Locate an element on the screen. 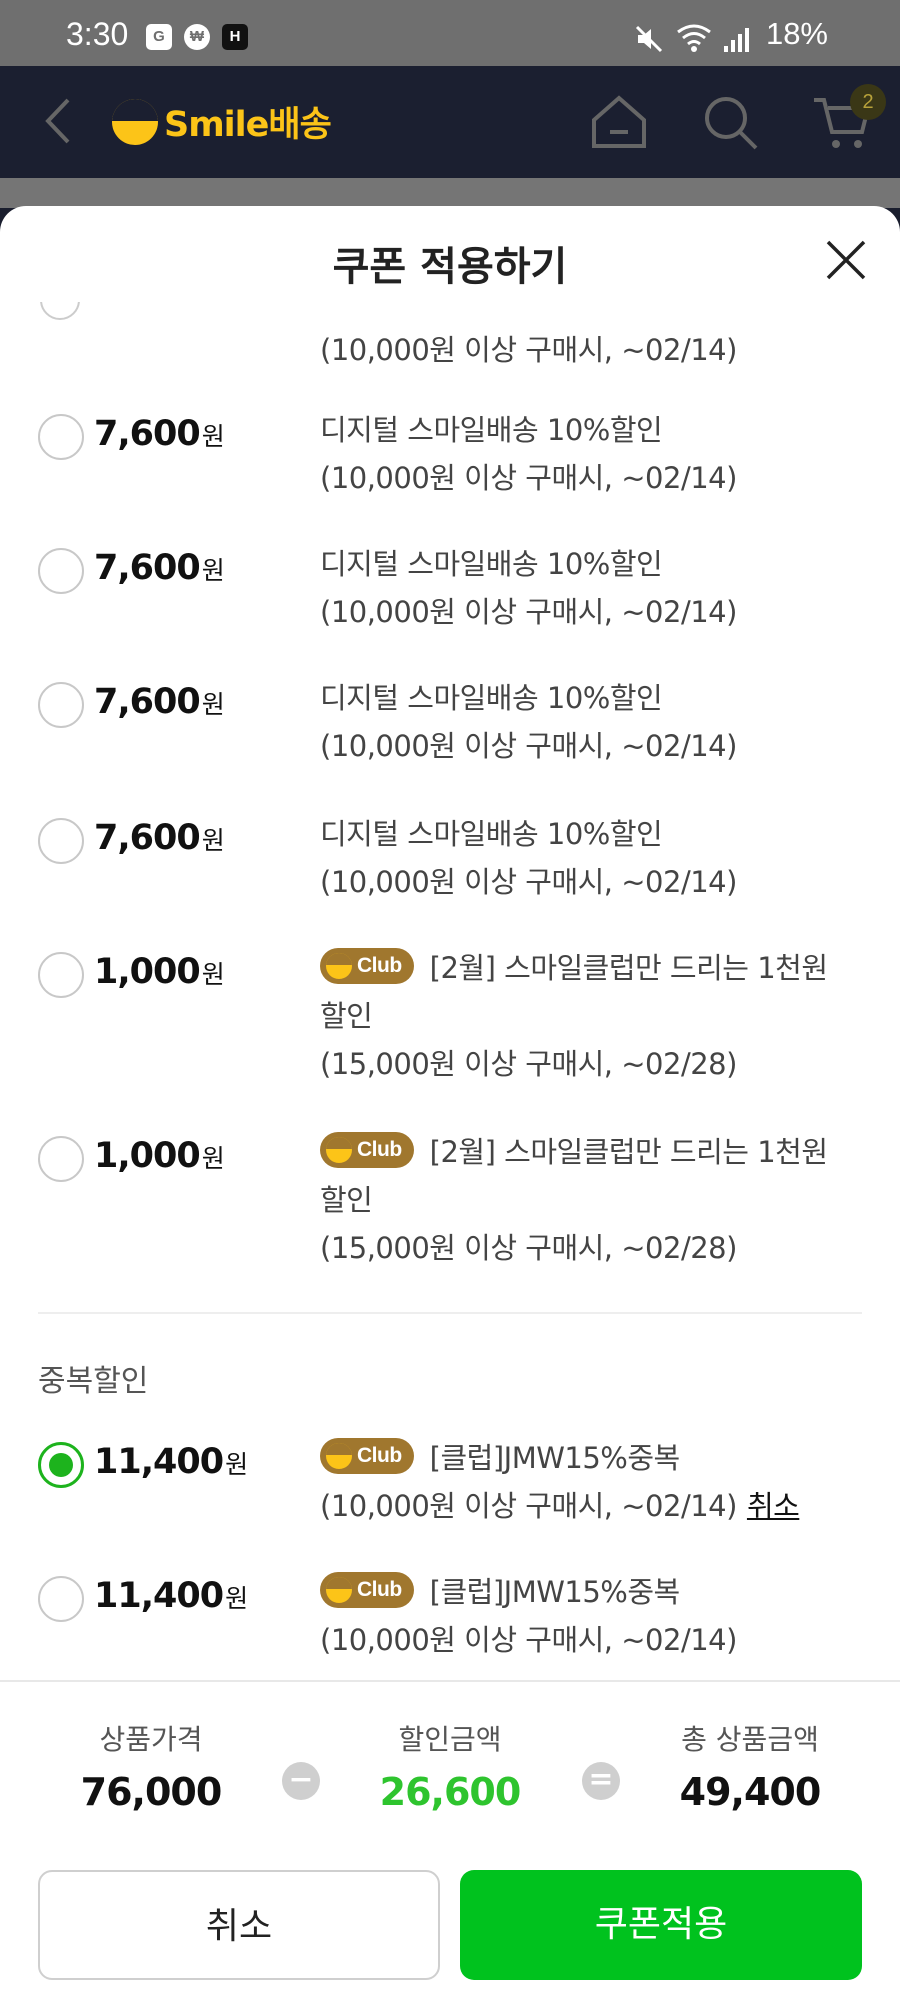 This screenshot has width=900, height=2000. duplicate-discount-label: 중복할인 is located at coordinates (93, 1381).